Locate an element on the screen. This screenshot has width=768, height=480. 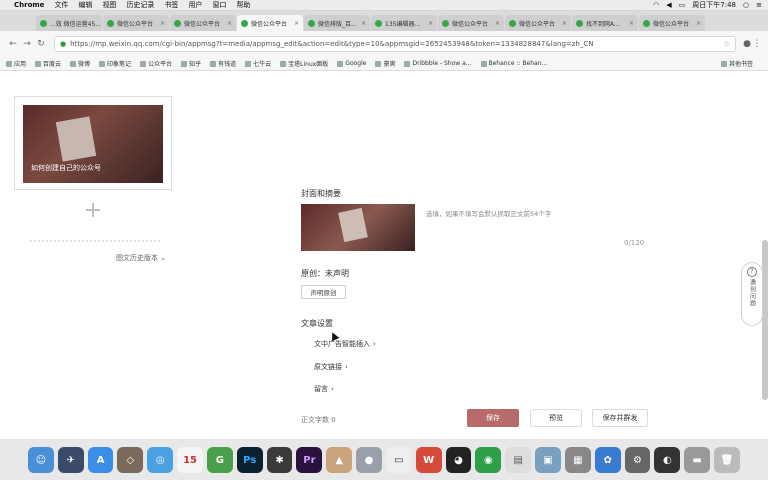
word-count: 正文字数 0 is located at coordinates (318, 420).